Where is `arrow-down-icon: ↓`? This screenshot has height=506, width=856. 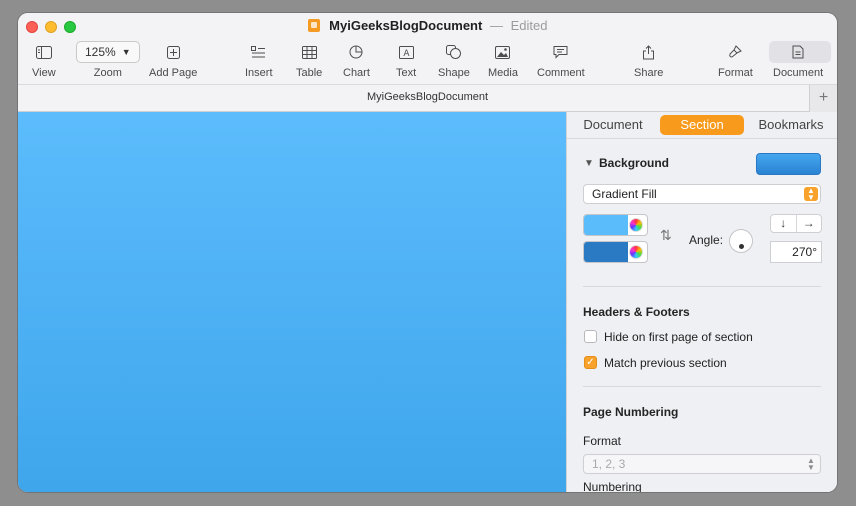
arrow-down-icon: ↓ is located at coordinates (784, 223).